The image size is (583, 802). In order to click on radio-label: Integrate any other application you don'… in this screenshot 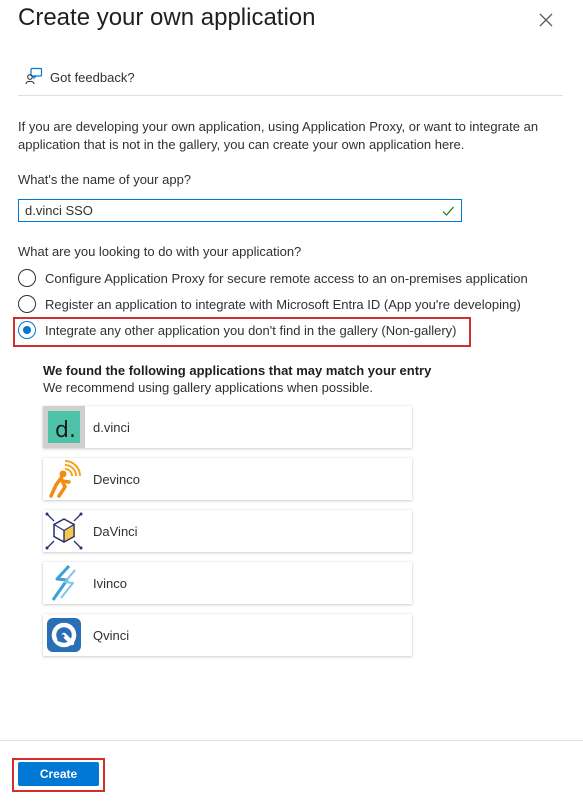, I will do `click(251, 330)`.